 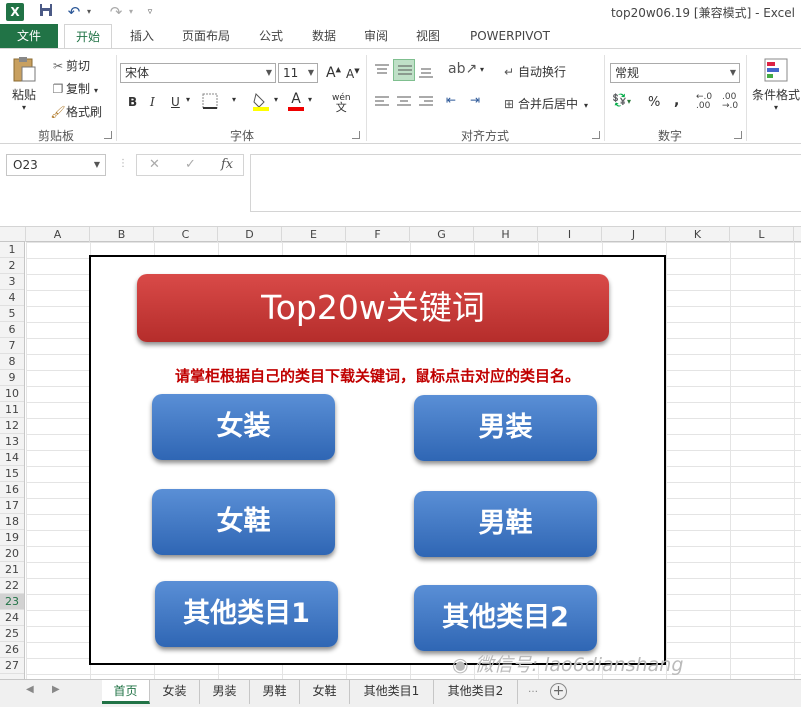 I want to click on bold-button: B, so click(x=132, y=102).